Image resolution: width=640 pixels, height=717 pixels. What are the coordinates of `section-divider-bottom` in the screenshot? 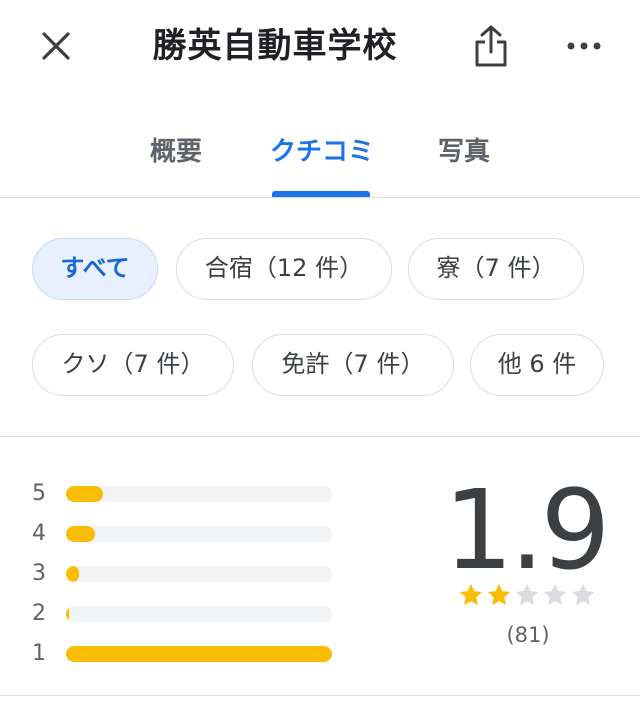 It's located at (320, 695).